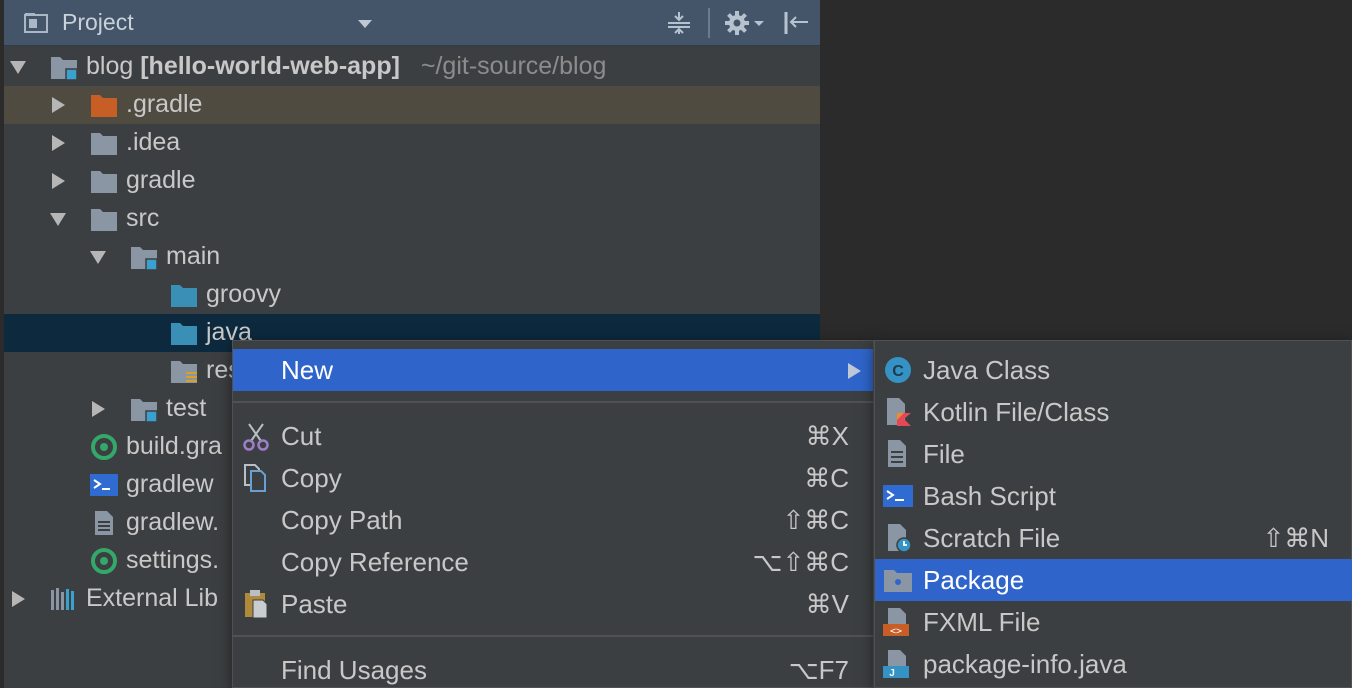  I want to click on tree-item-label: src, so click(143, 218).